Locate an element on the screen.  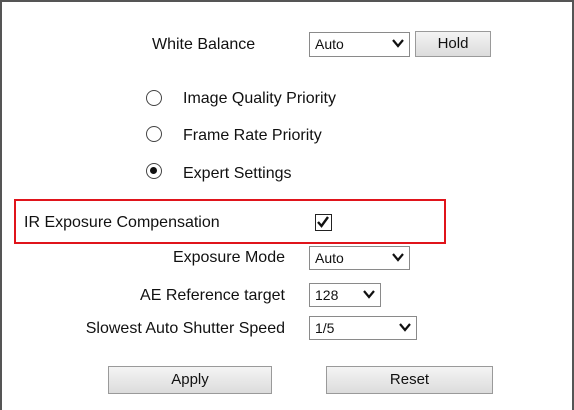
expert-settings-label: Expert Settings is located at coordinates (237, 173).